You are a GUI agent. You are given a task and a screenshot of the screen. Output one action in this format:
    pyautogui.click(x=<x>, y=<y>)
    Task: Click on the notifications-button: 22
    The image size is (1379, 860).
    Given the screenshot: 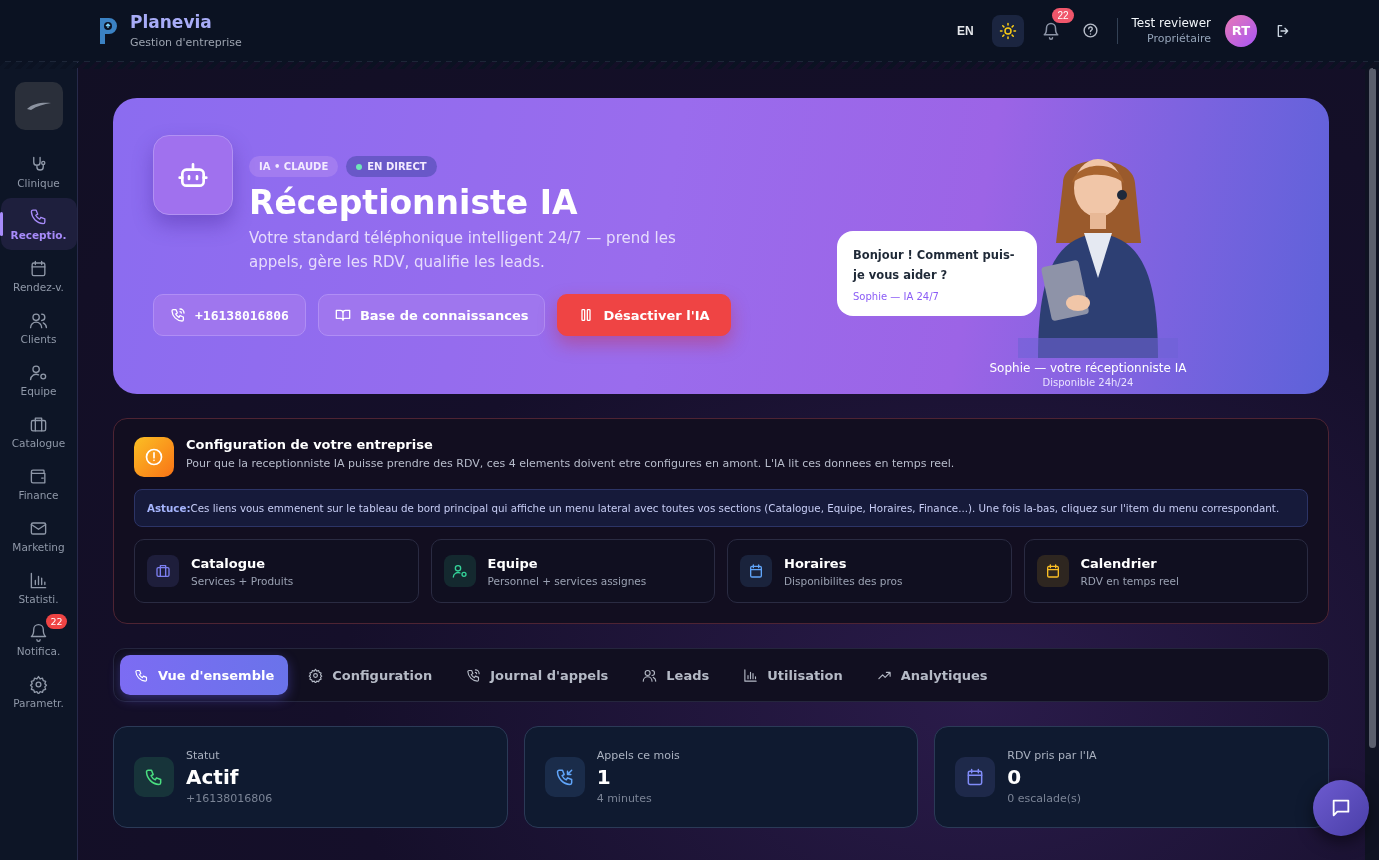 What is the action you would take?
    pyautogui.click(x=1055, y=25)
    